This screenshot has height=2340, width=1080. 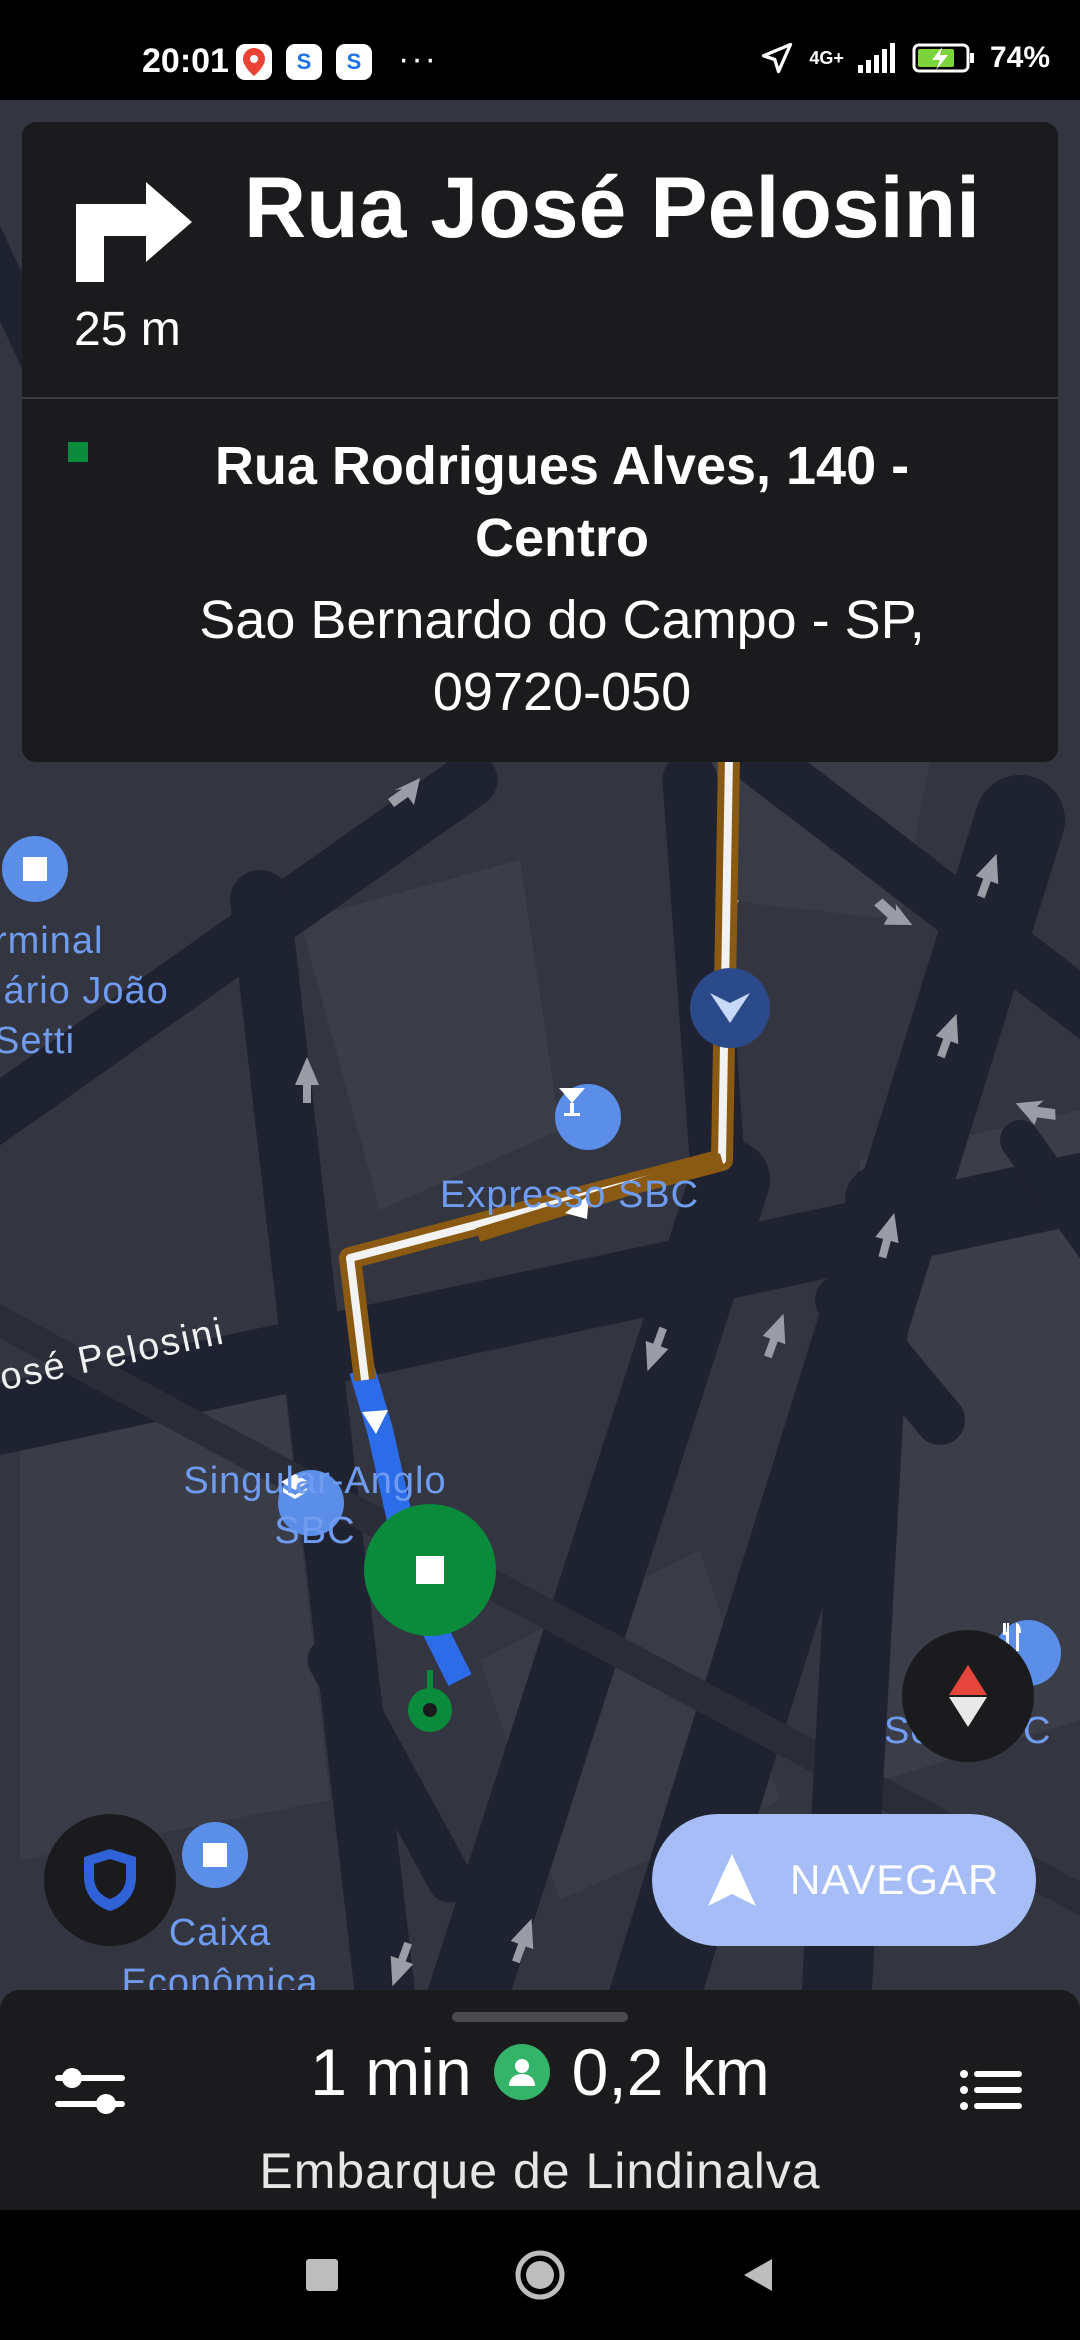 I want to click on settings-button, so click(x=90, y=2090).